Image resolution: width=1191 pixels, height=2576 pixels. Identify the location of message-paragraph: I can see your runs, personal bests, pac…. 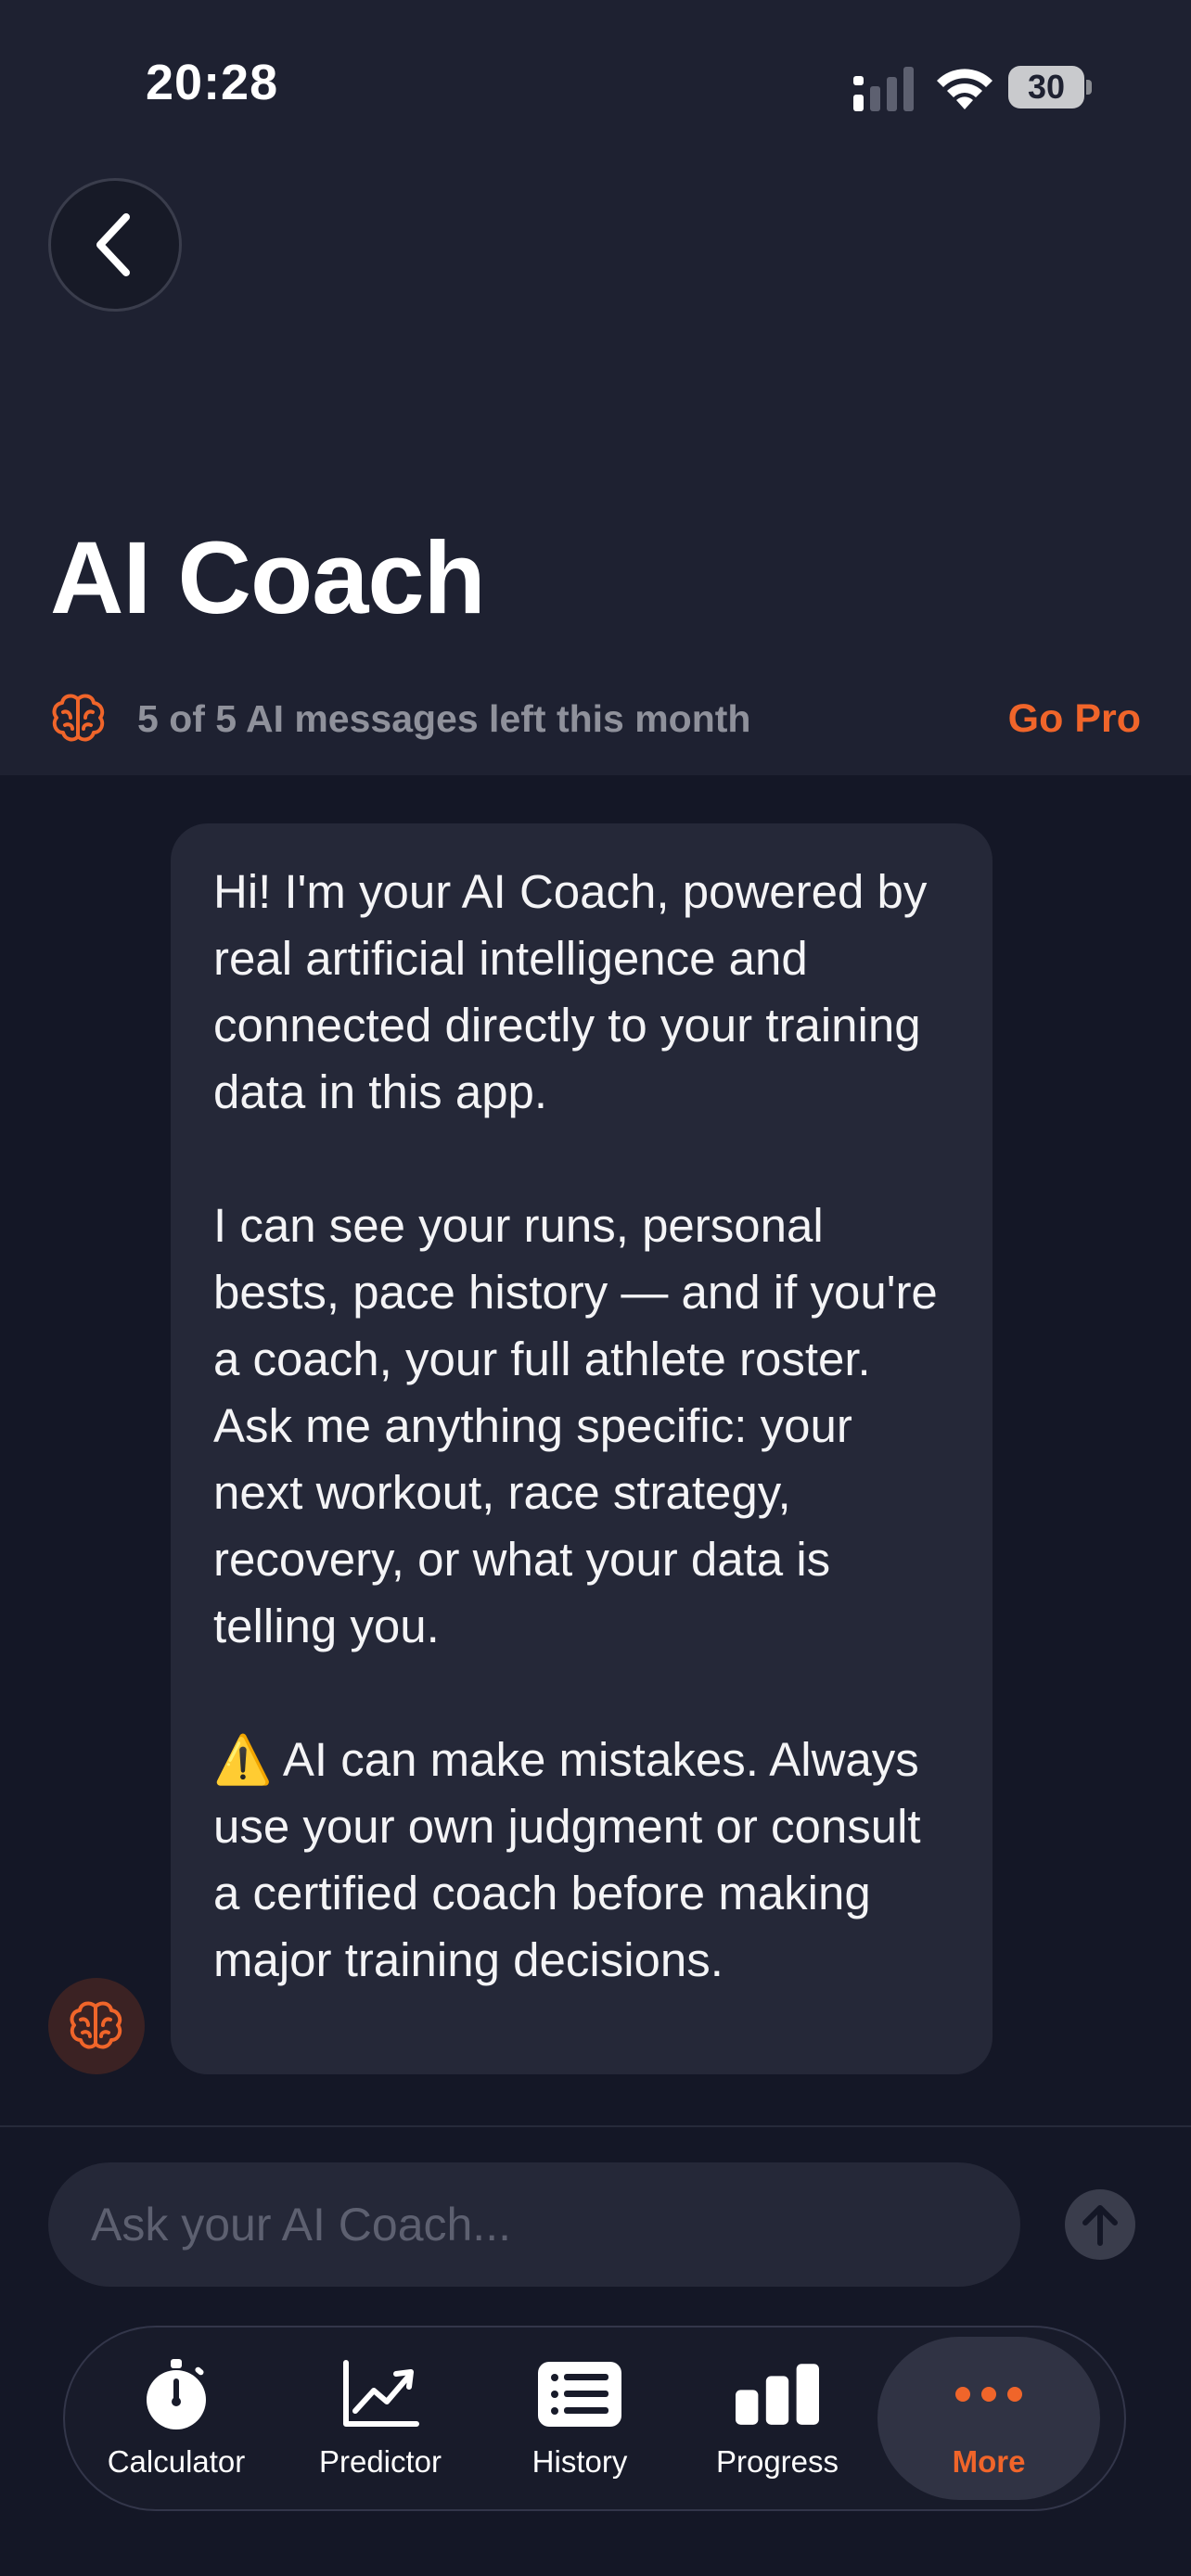
(575, 1425).